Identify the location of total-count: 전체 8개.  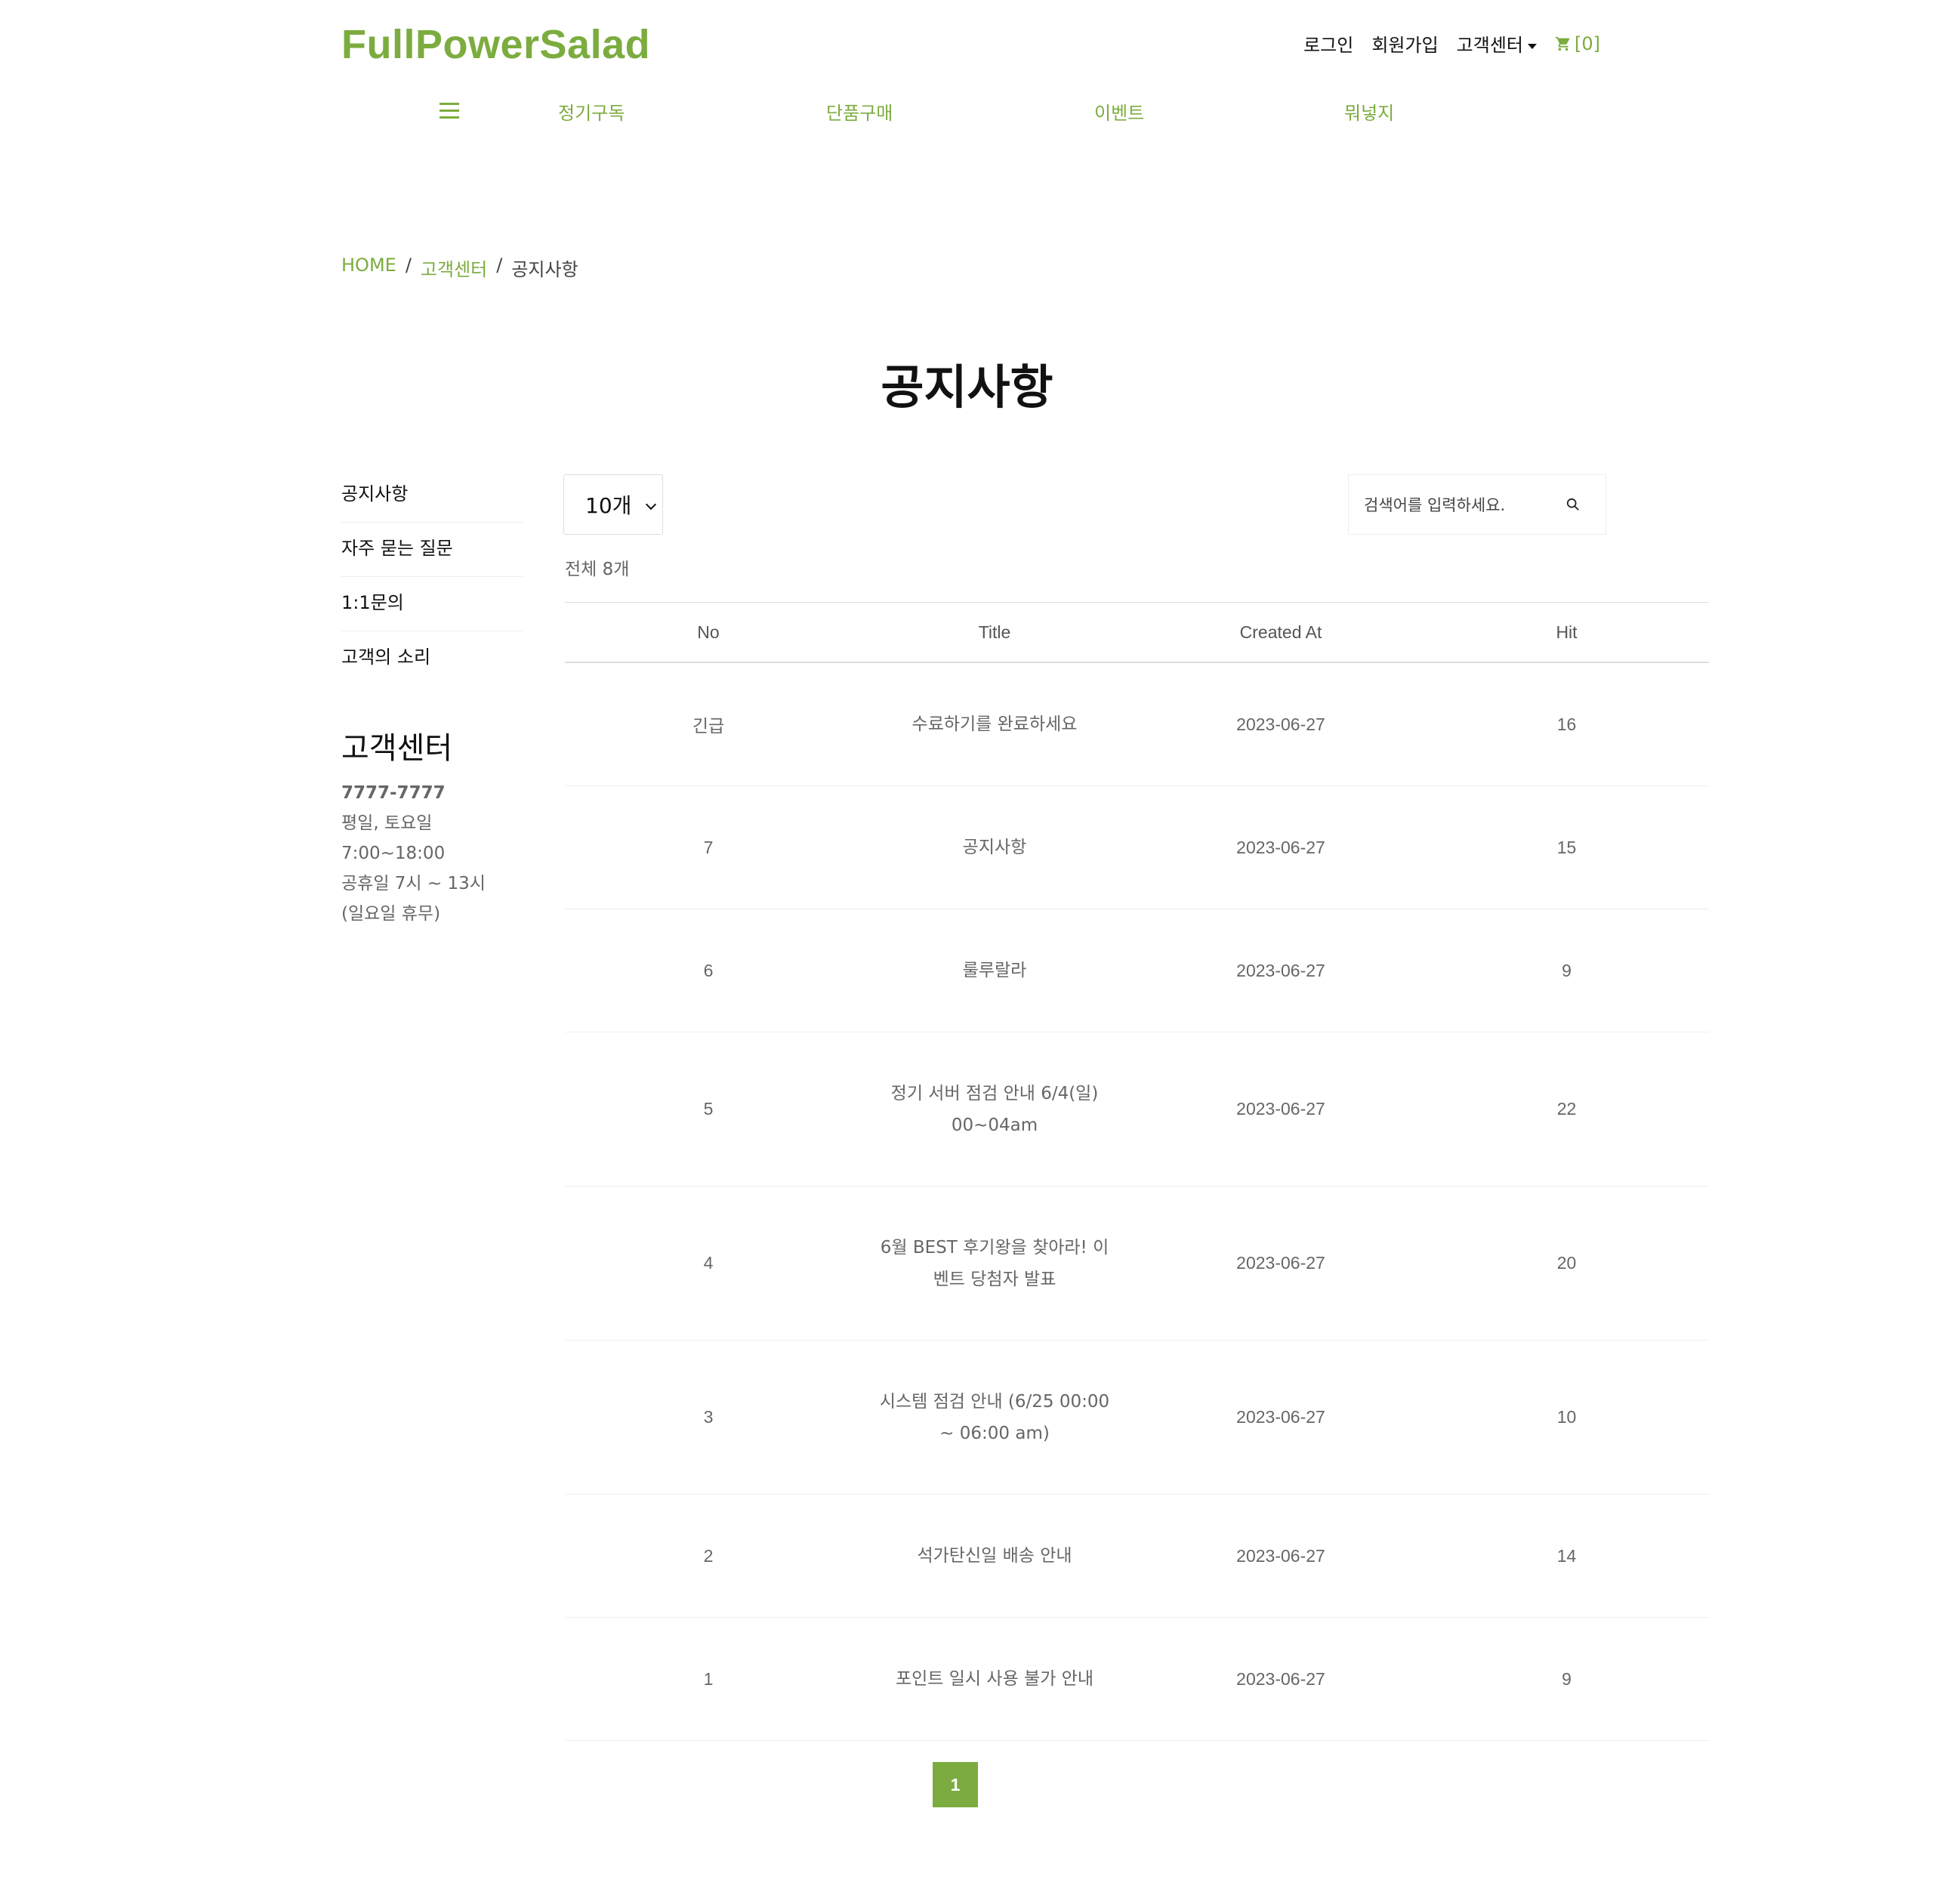
(597, 569).